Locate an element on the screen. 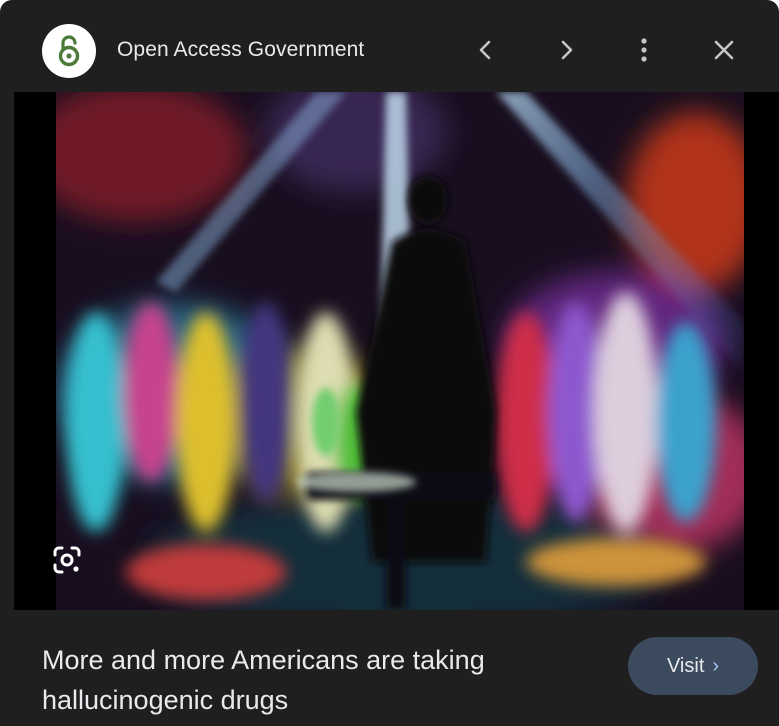  preview-header: Open Access Government is located at coordinates (389, 46).